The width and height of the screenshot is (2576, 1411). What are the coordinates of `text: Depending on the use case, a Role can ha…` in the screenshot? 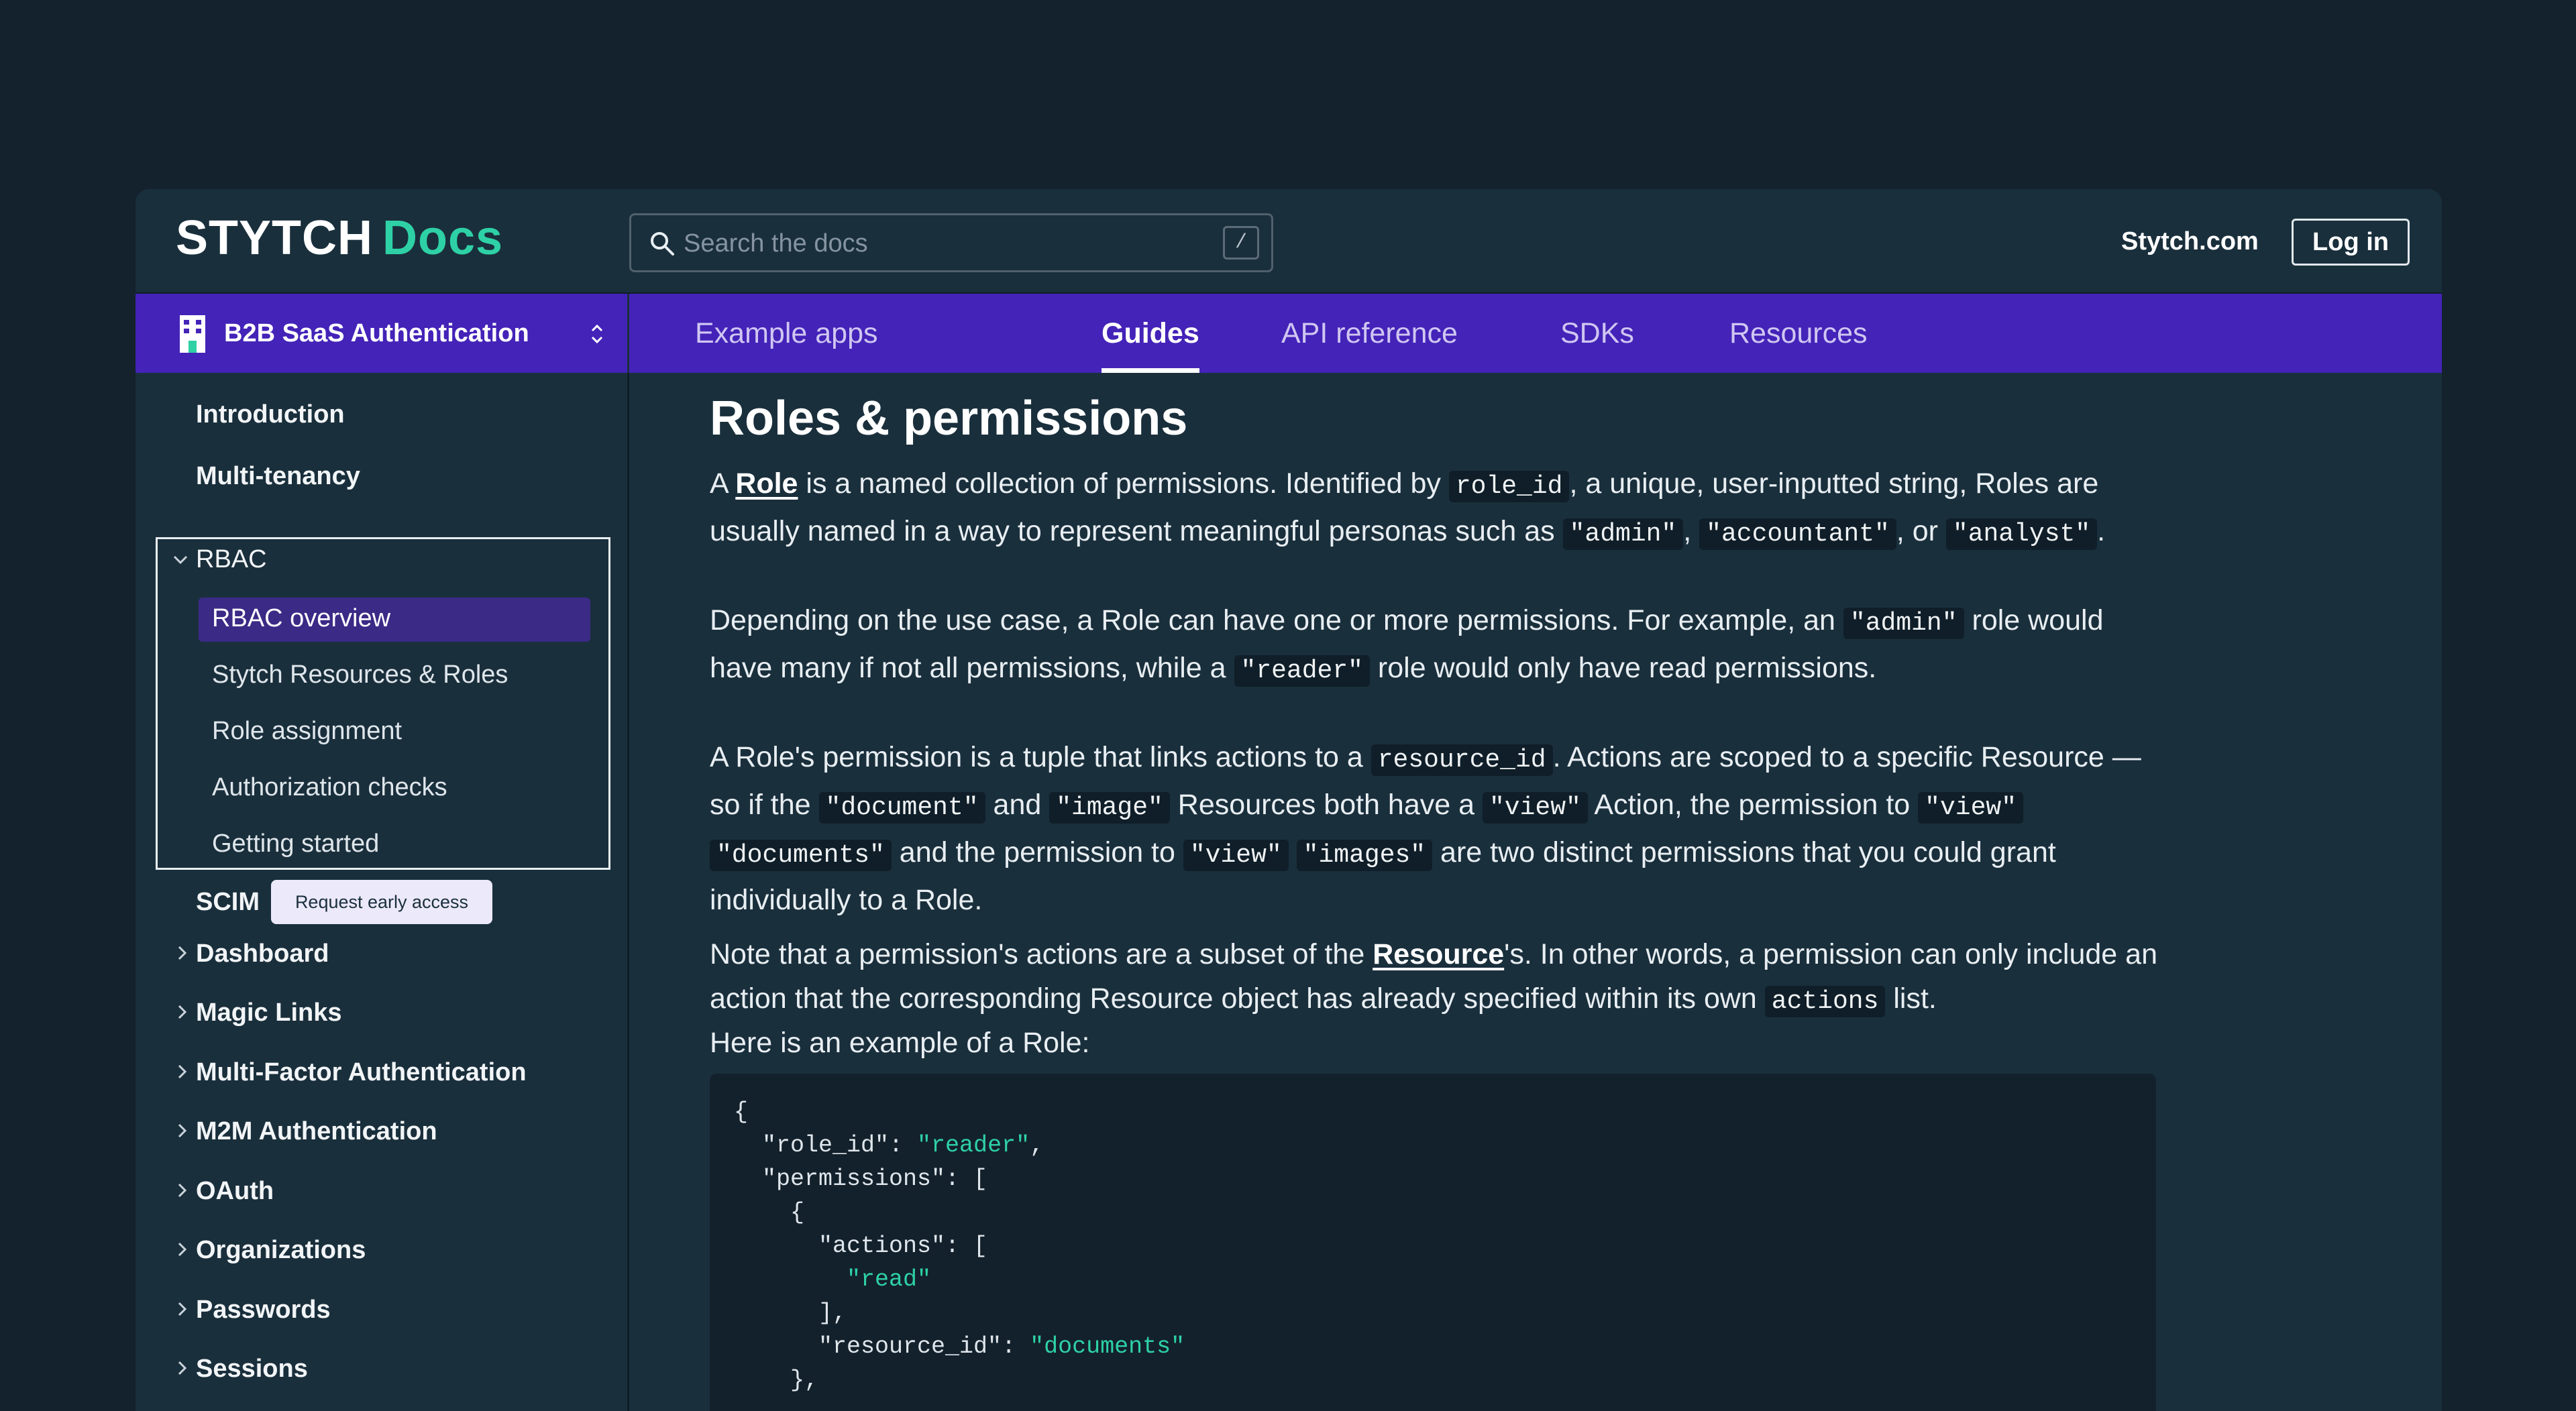 It's located at (1276, 620).